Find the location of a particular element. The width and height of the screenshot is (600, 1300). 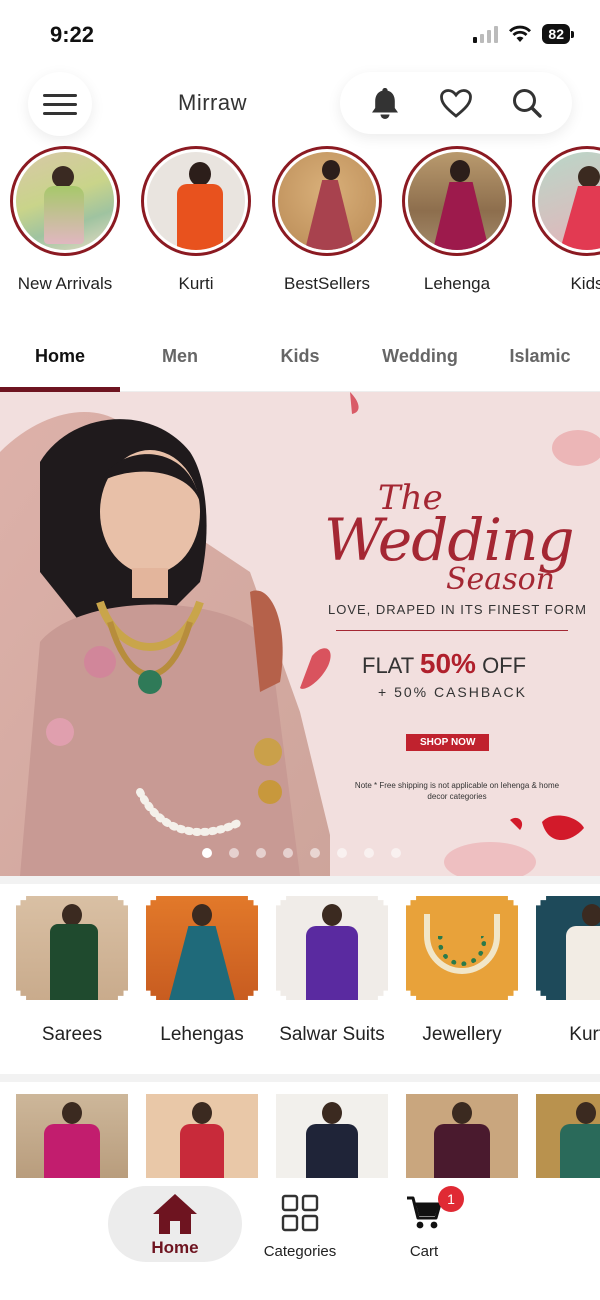

story-kurti: Kurti is located at coordinates (196, 220).